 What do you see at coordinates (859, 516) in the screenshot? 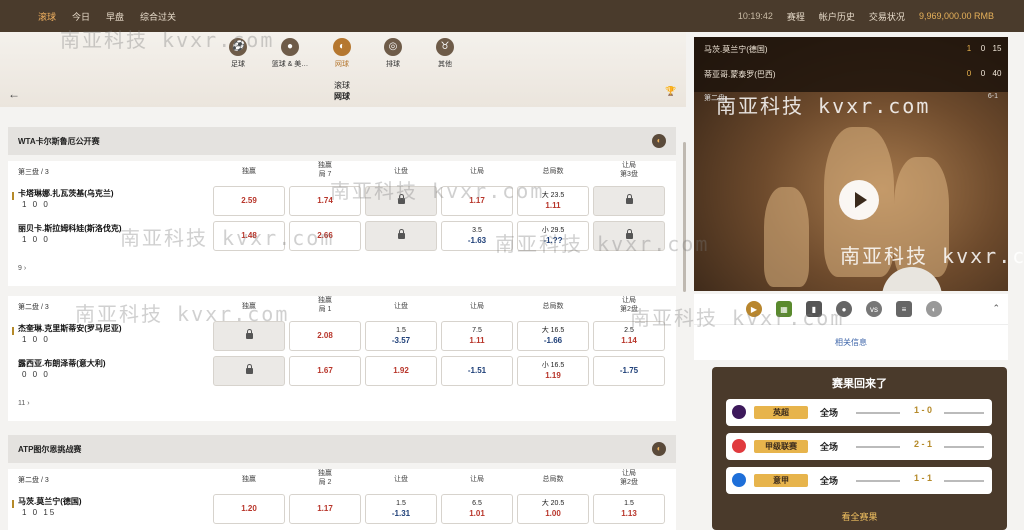
I see `see-all-results-link: 看全赛果` at bounding box center [859, 516].